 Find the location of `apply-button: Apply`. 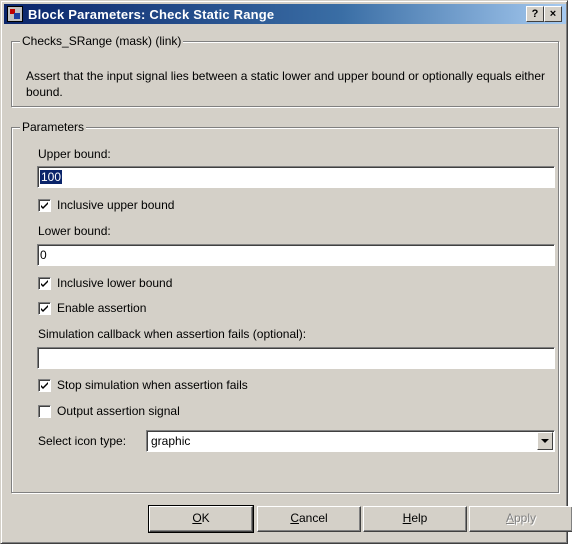

apply-button: Apply is located at coordinates (520, 519).